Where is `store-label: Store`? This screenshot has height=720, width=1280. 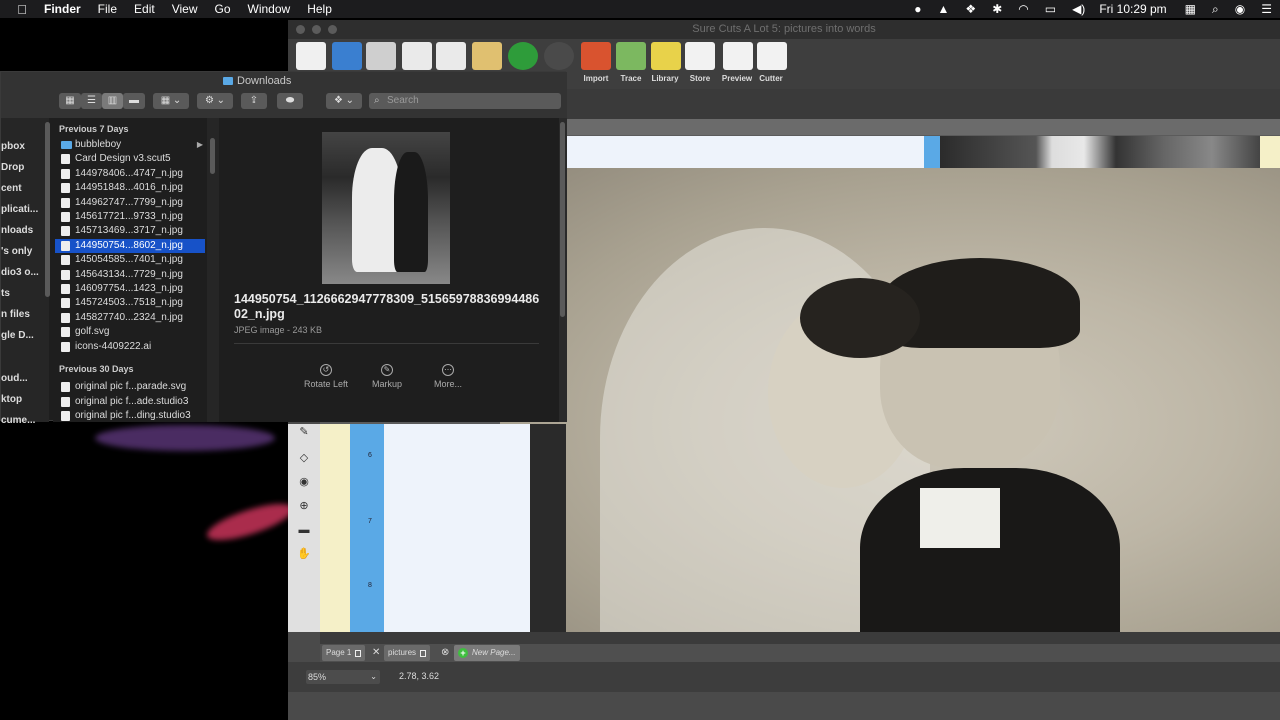
store-label: Store is located at coordinates (700, 78).